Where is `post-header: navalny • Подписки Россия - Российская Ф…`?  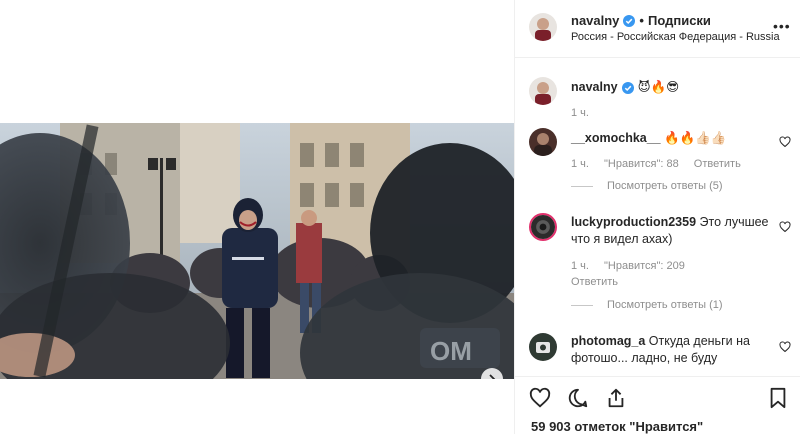 post-header: navalny • Подписки Россия - Российская Ф… is located at coordinates (657, 29).